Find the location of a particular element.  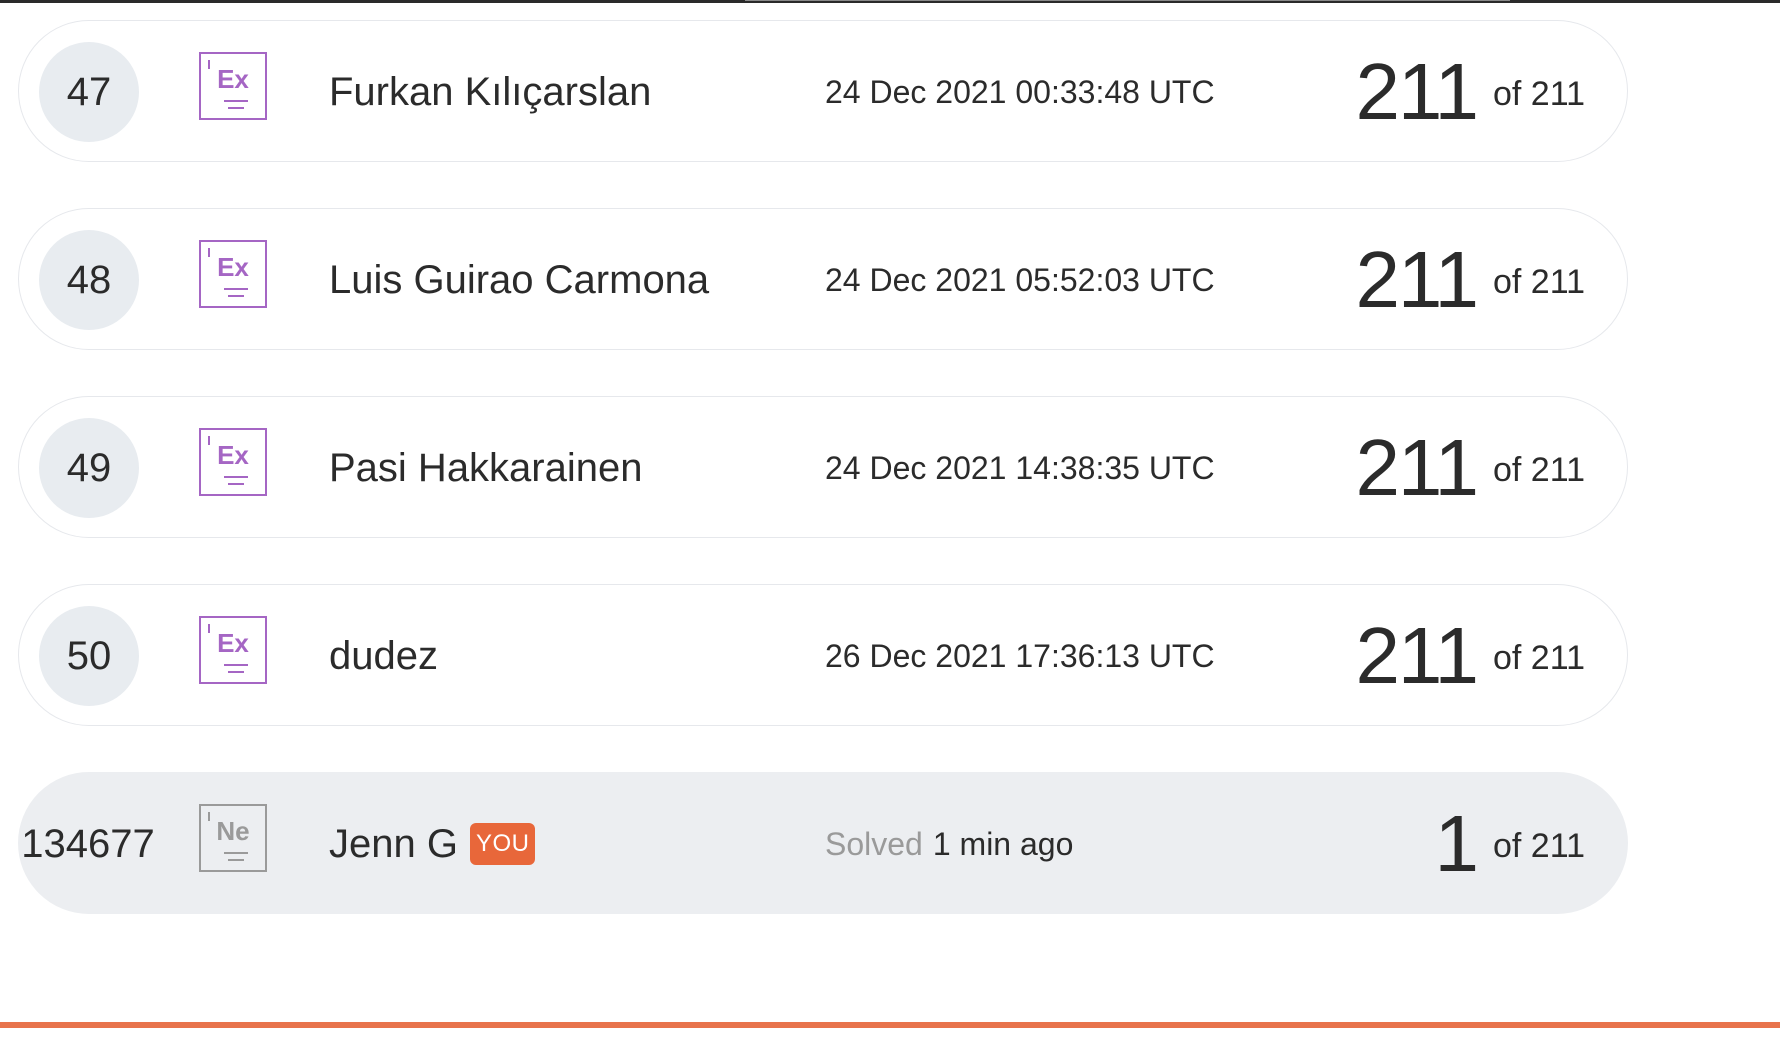

rank-number: 47 is located at coordinates (89, 92).